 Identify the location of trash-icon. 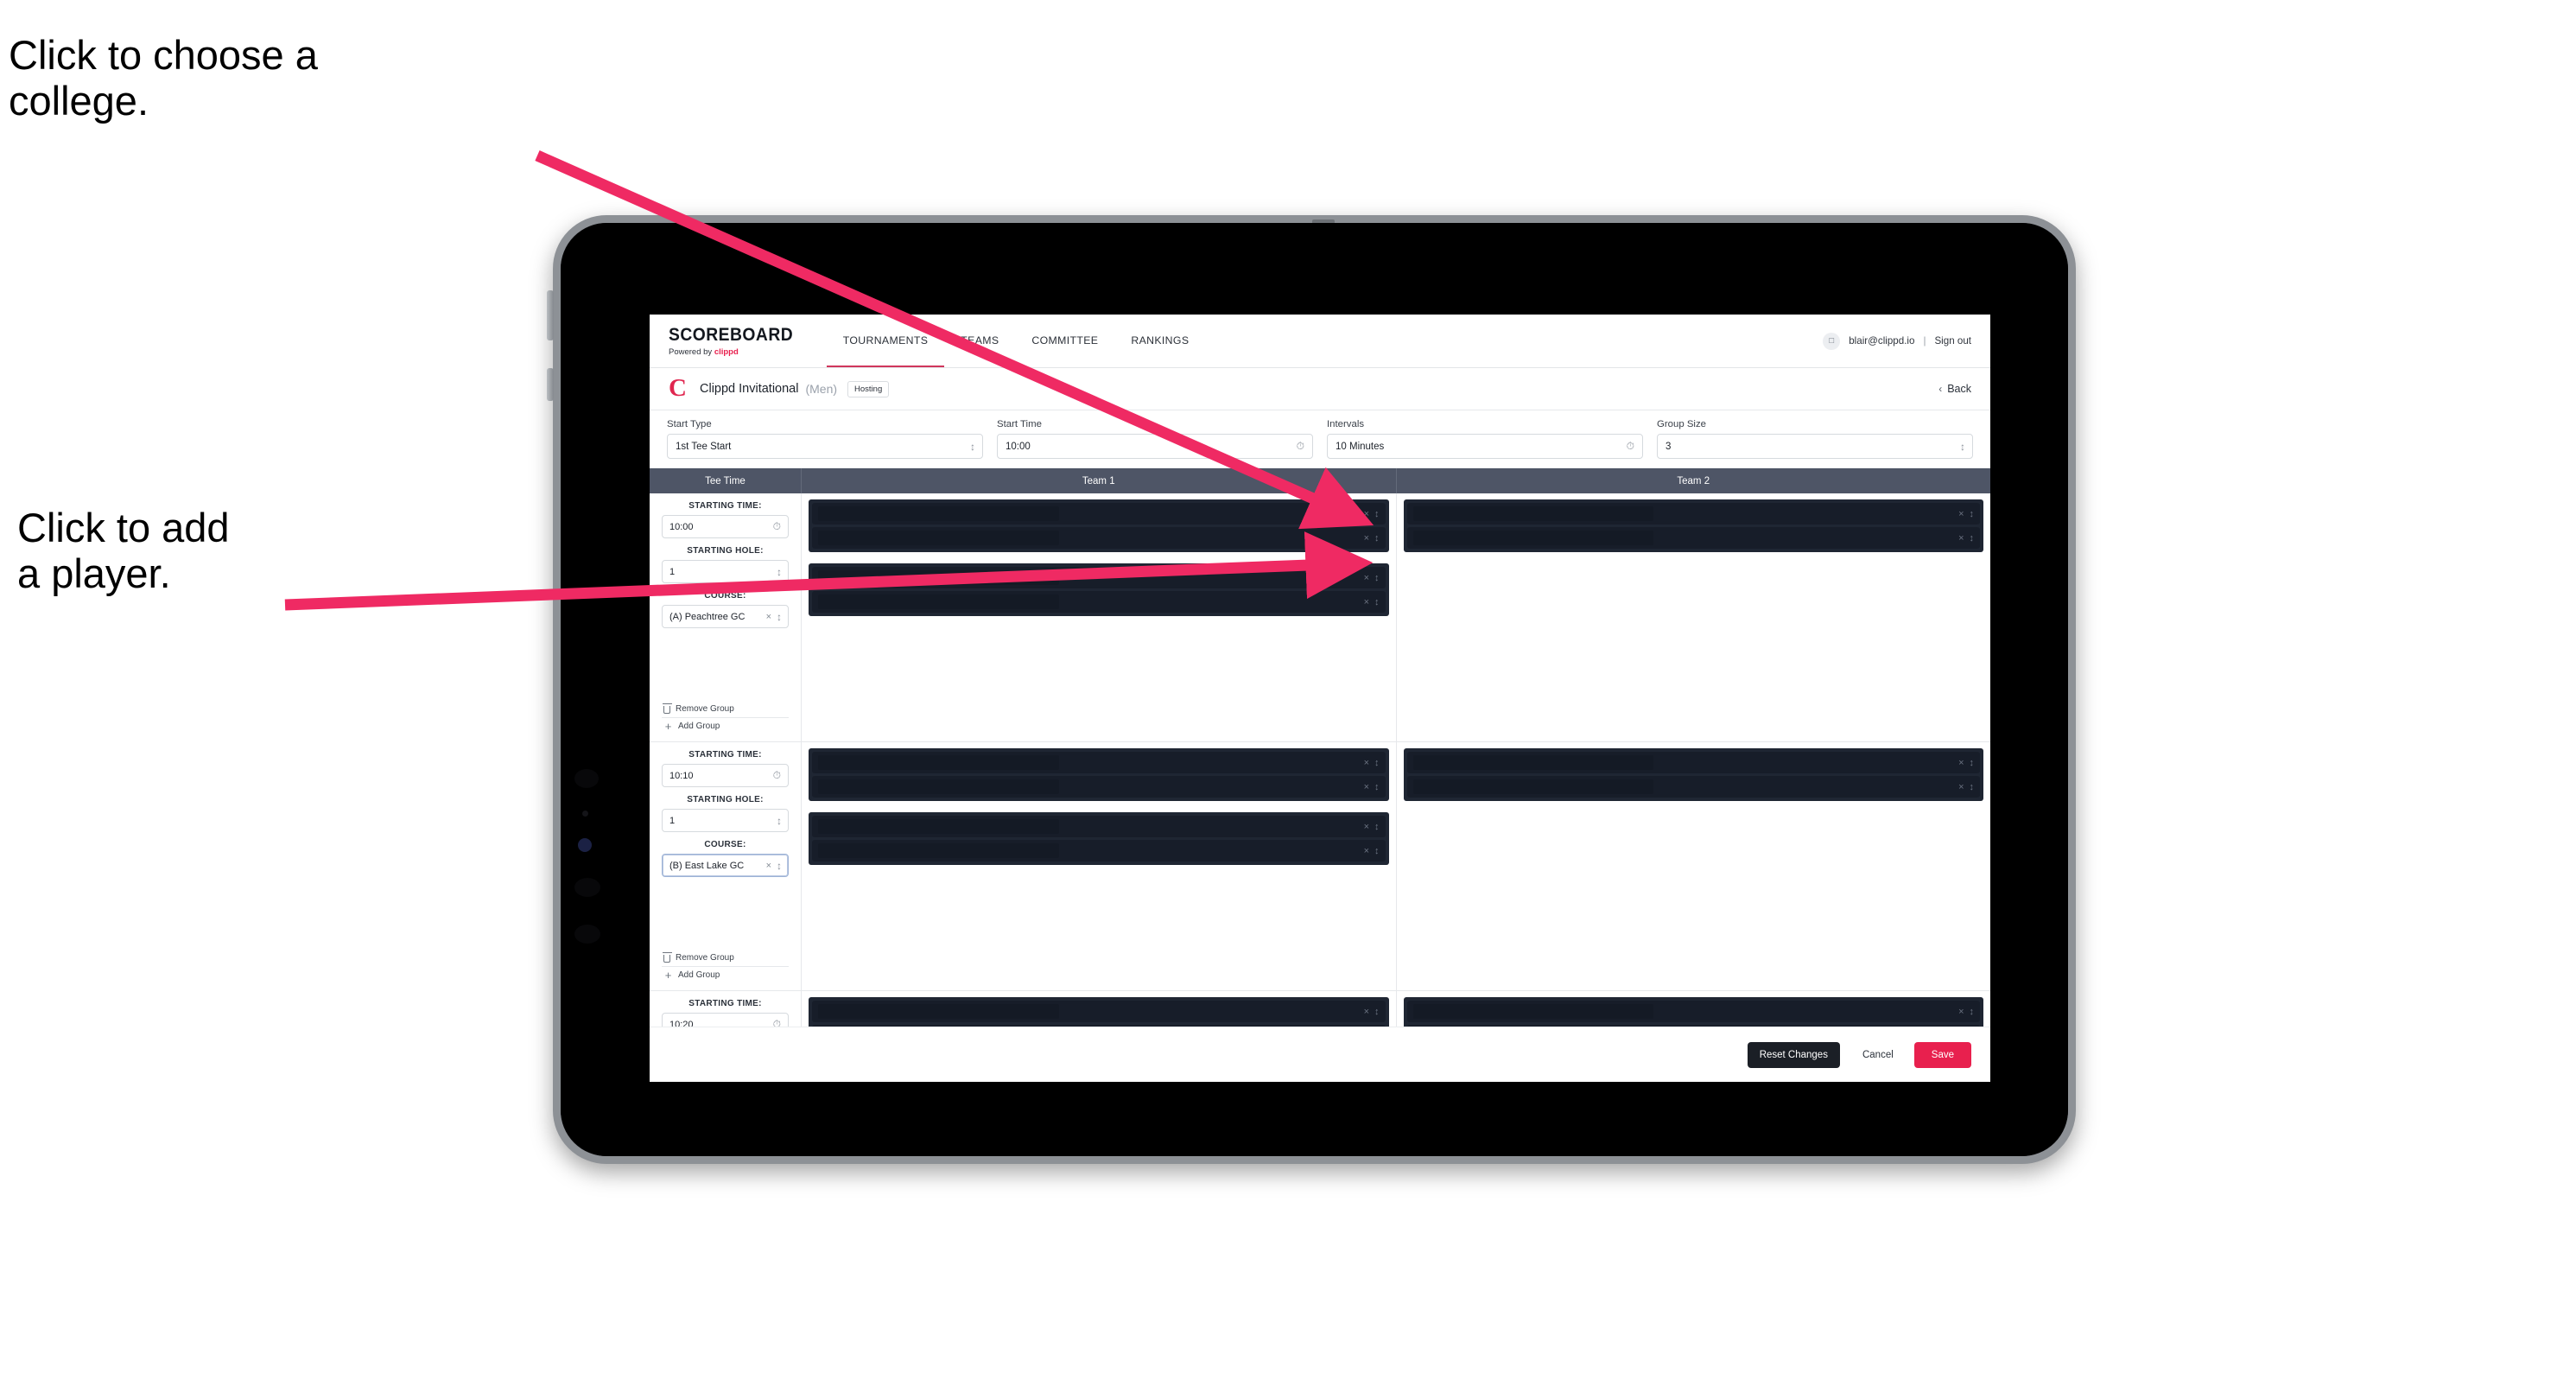
(668, 708).